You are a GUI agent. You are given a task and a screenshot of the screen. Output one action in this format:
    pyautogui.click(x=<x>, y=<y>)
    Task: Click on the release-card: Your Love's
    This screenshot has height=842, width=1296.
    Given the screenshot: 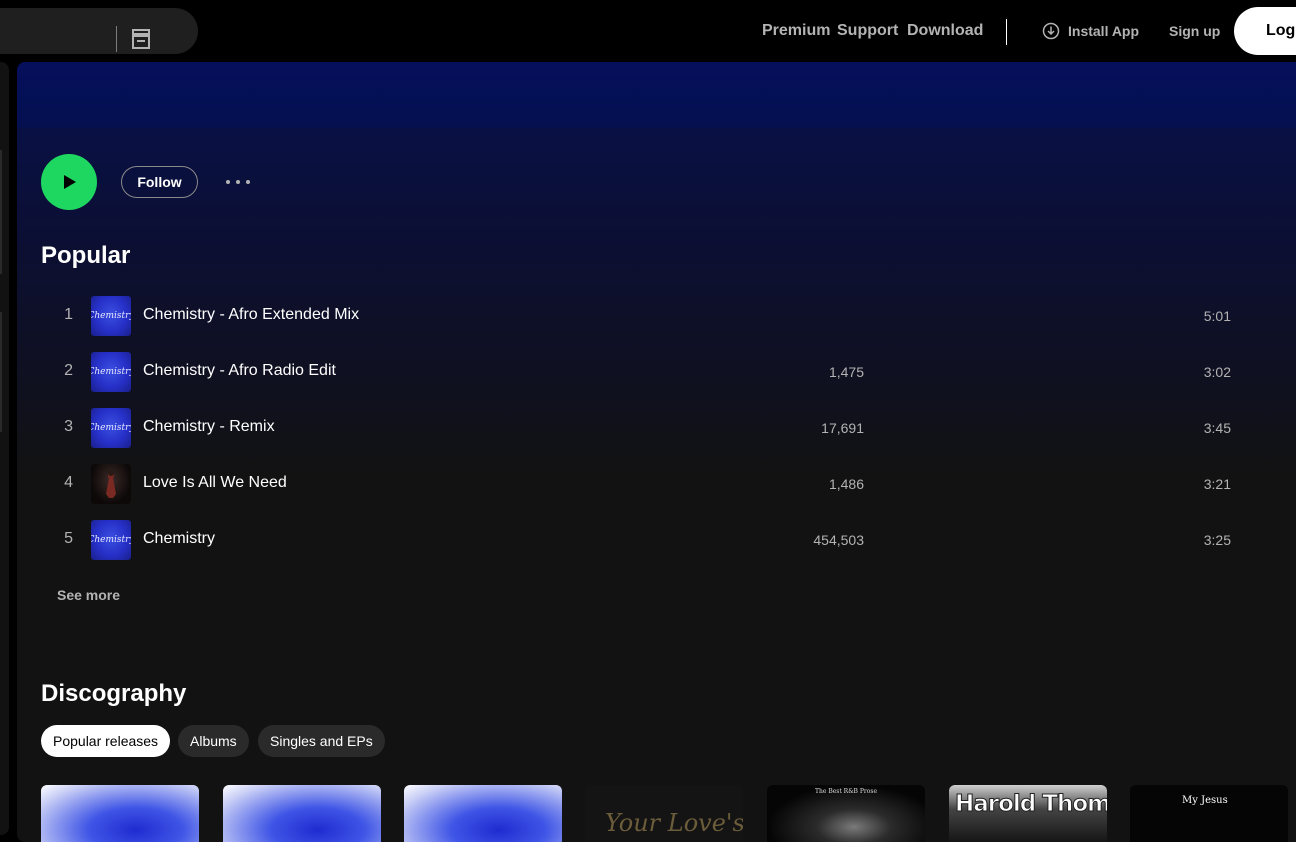 What is the action you would take?
    pyautogui.click(x=664, y=813)
    